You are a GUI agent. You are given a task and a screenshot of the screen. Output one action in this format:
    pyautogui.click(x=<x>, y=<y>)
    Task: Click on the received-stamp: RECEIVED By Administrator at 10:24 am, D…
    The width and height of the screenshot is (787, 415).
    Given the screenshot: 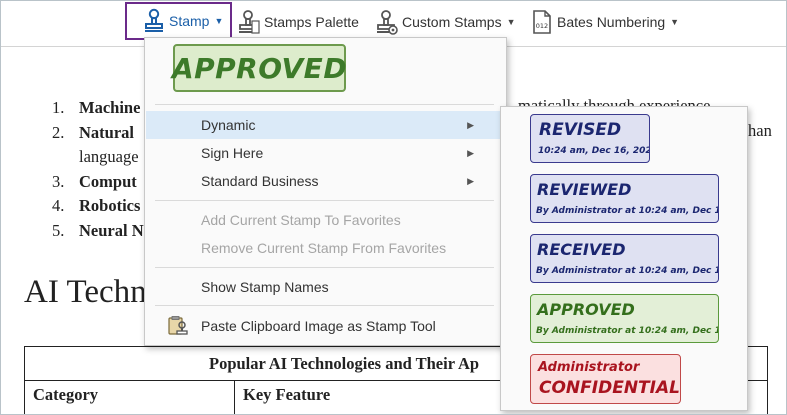 What is the action you would take?
    pyautogui.click(x=624, y=258)
    